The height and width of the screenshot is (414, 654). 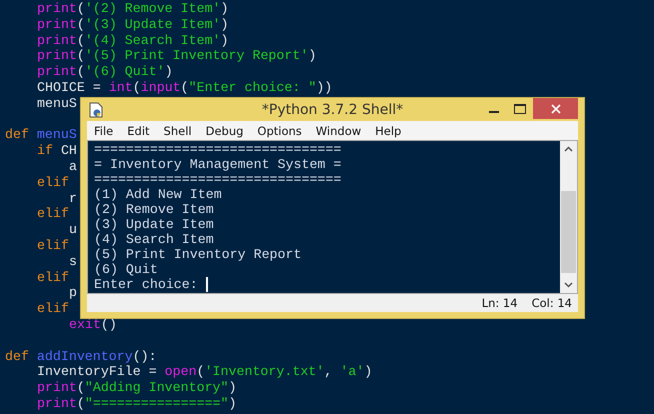 I want to click on code-line: if CH, so click(x=56, y=151).